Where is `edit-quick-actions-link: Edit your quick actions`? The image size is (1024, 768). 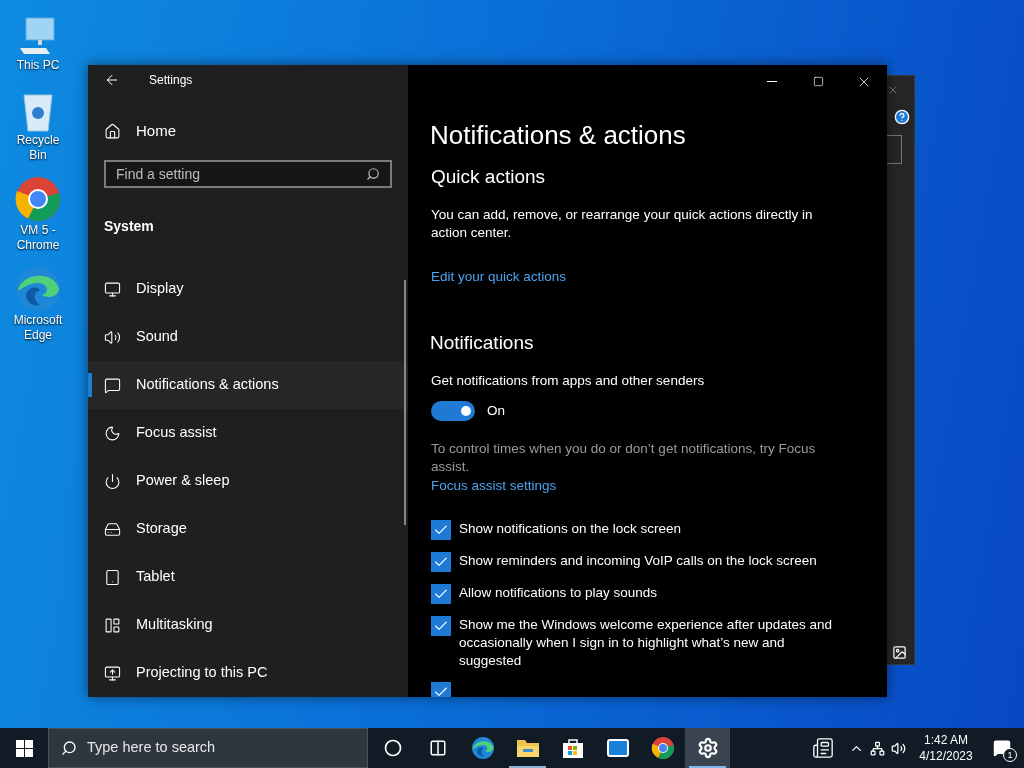 edit-quick-actions-link: Edit your quick actions is located at coordinates (639, 277).